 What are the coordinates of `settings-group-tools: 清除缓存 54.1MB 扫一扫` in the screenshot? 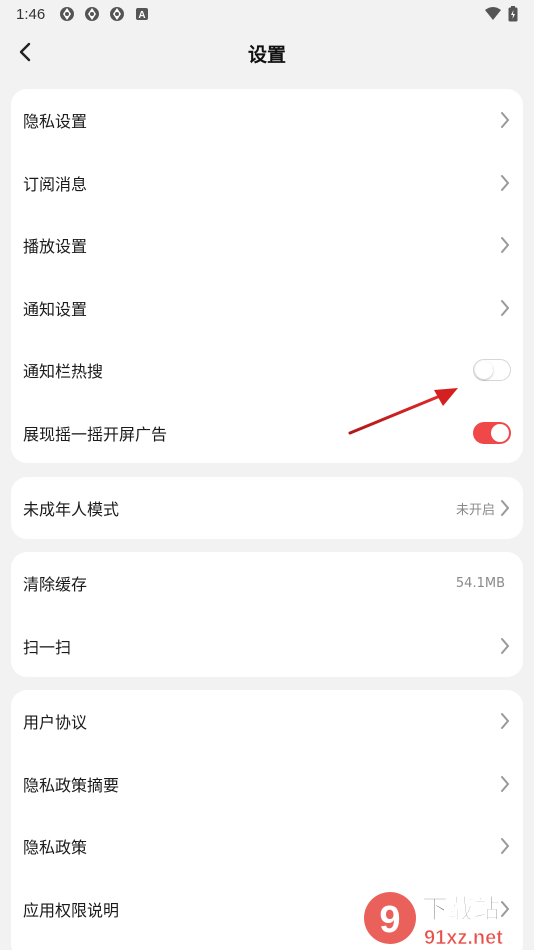 It's located at (267, 614).